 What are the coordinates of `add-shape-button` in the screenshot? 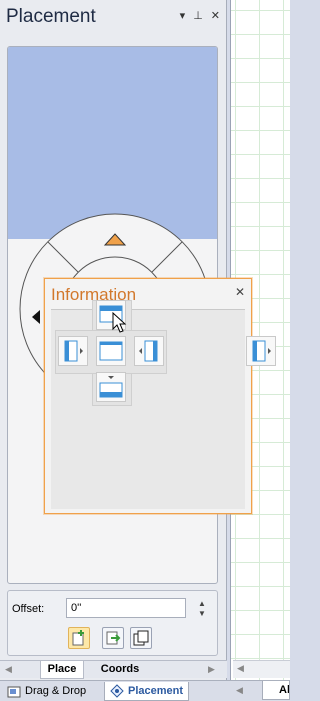 It's located at (79, 638).